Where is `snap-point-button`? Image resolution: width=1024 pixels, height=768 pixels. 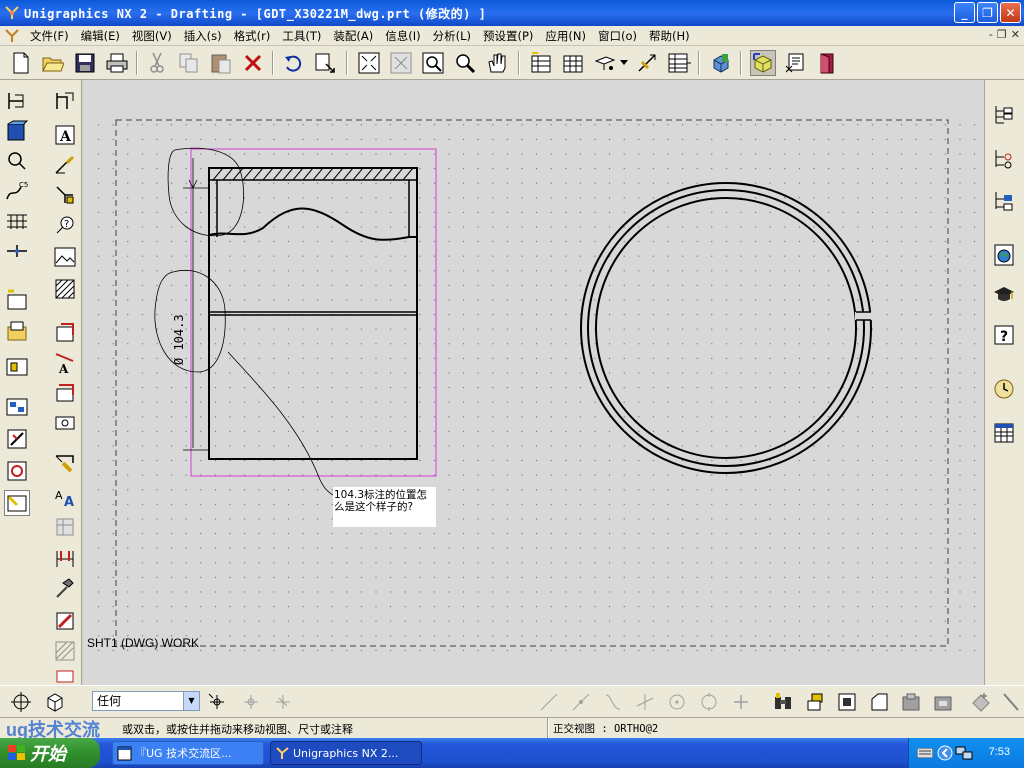
snap-point-button is located at coordinates (21, 702).